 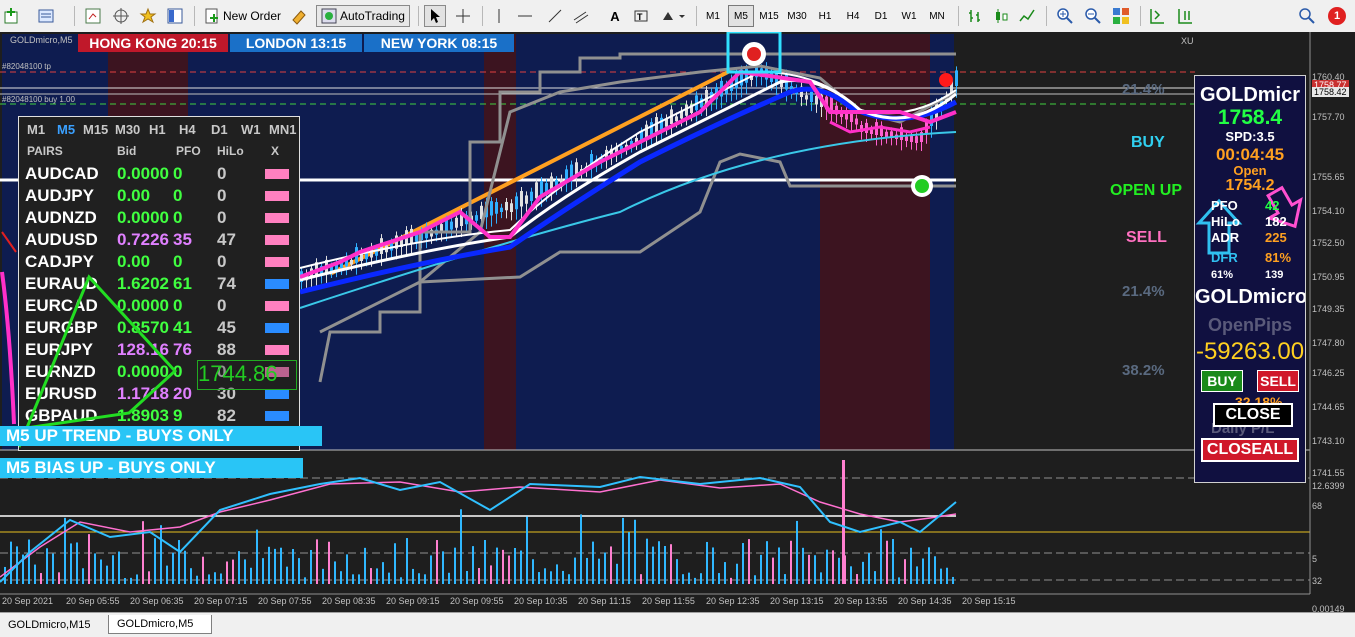 What do you see at coordinates (13, 16) in the screenshot?
I see `new-chart-icon` at bounding box center [13, 16].